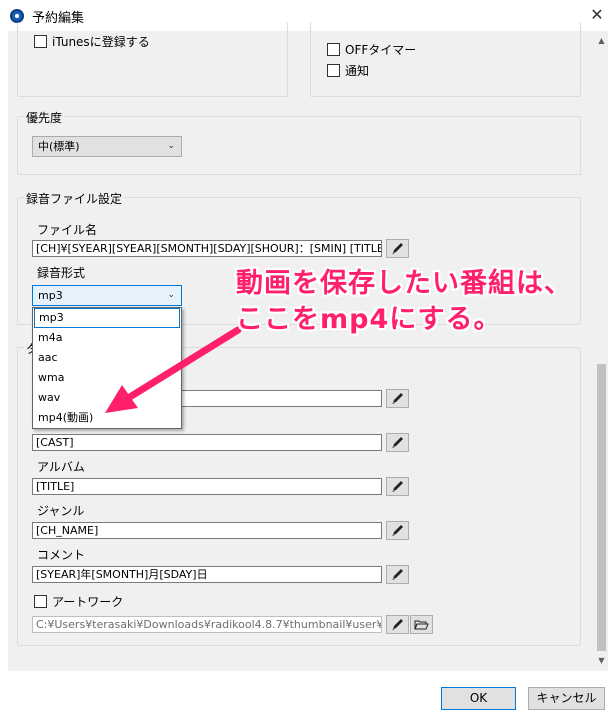  What do you see at coordinates (333, 49) in the screenshot?
I see `off-timer-checkbox` at bounding box center [333, 49].